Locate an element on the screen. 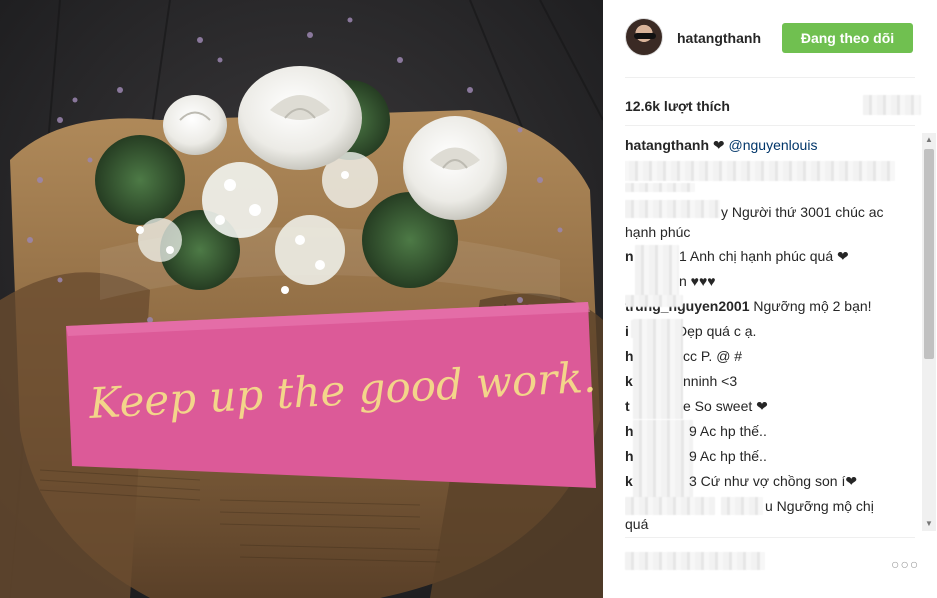  list-item: cc P. @ # is located at coordinates (713, 356).